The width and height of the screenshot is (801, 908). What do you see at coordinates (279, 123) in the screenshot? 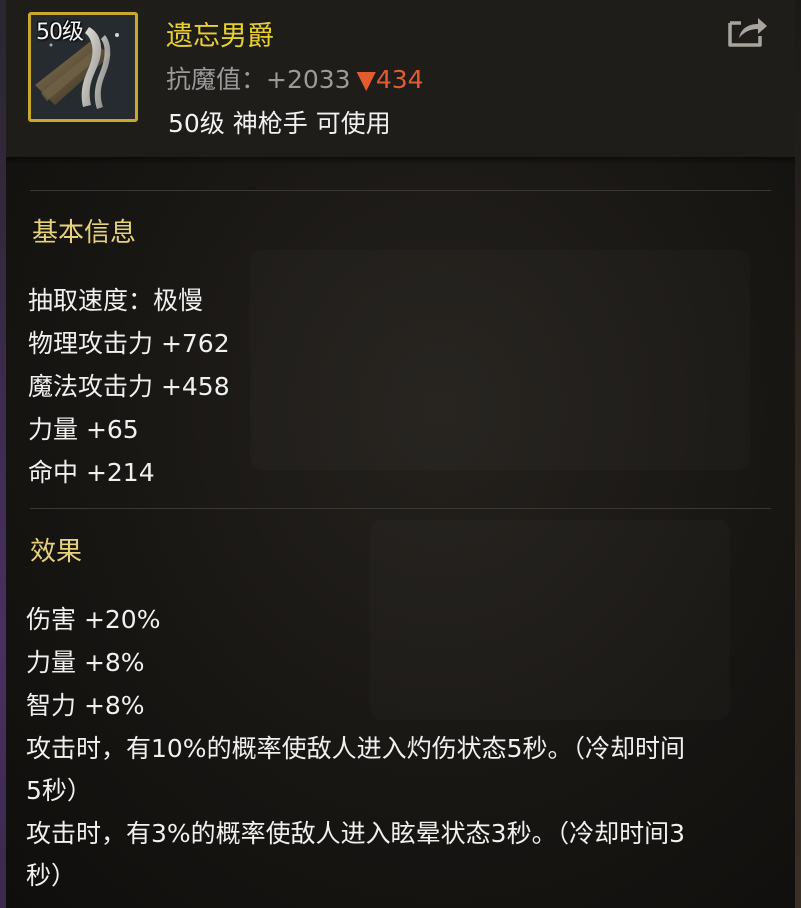
I see `item-requirement: 50级 神枪手 可使用` at bounding box center [279, 123].